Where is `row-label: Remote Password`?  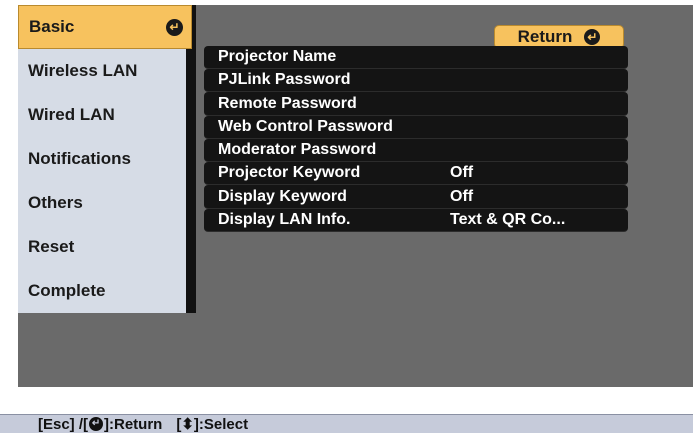
row-label: Remote Password is located at coordinates (287, 103).